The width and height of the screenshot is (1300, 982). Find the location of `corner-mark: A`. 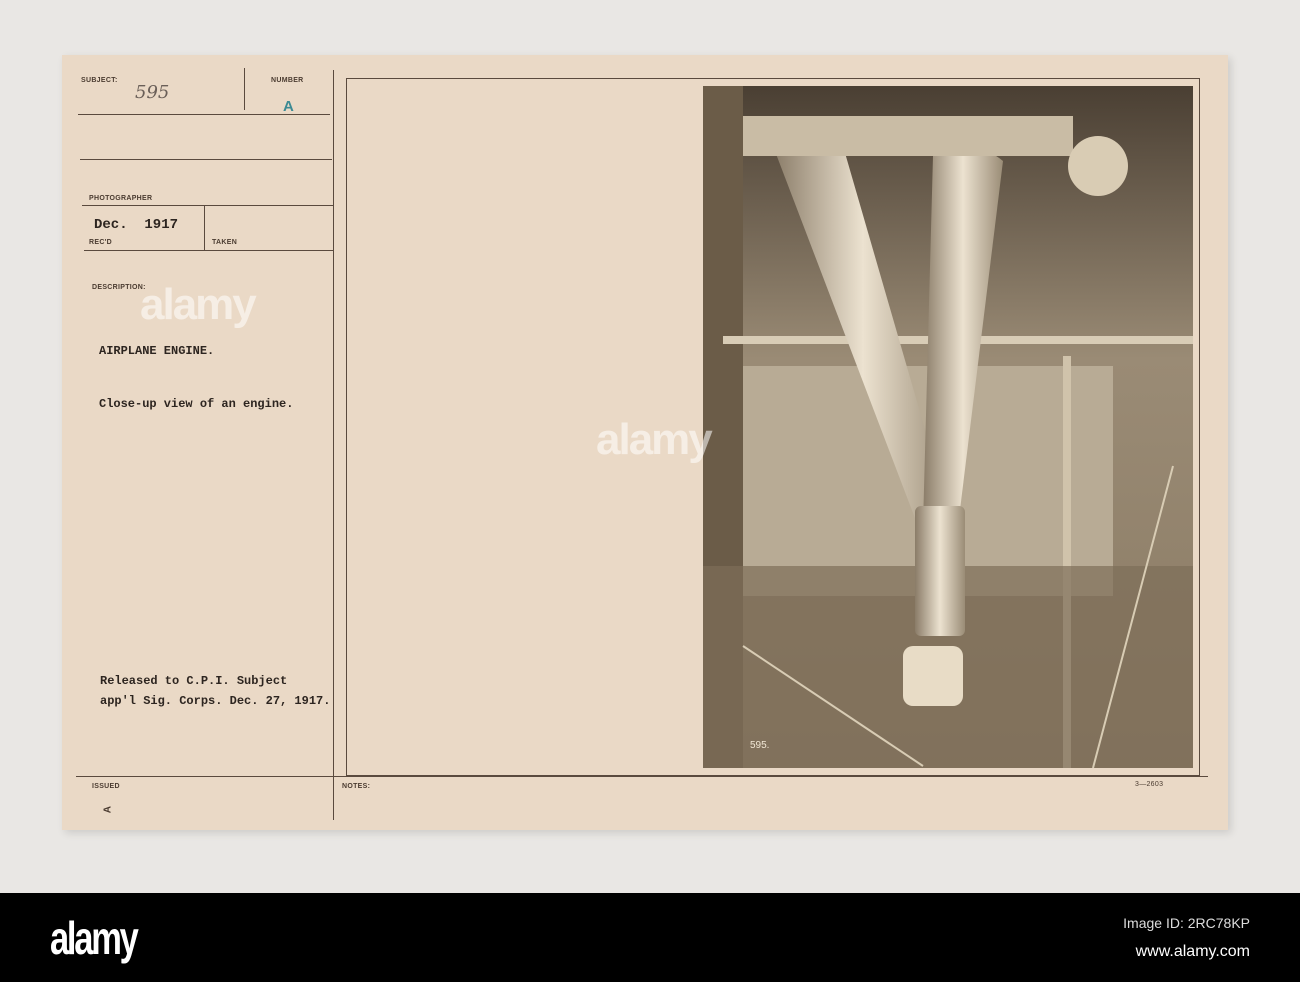

corner-mark: A is located at coordinates (108, 809).